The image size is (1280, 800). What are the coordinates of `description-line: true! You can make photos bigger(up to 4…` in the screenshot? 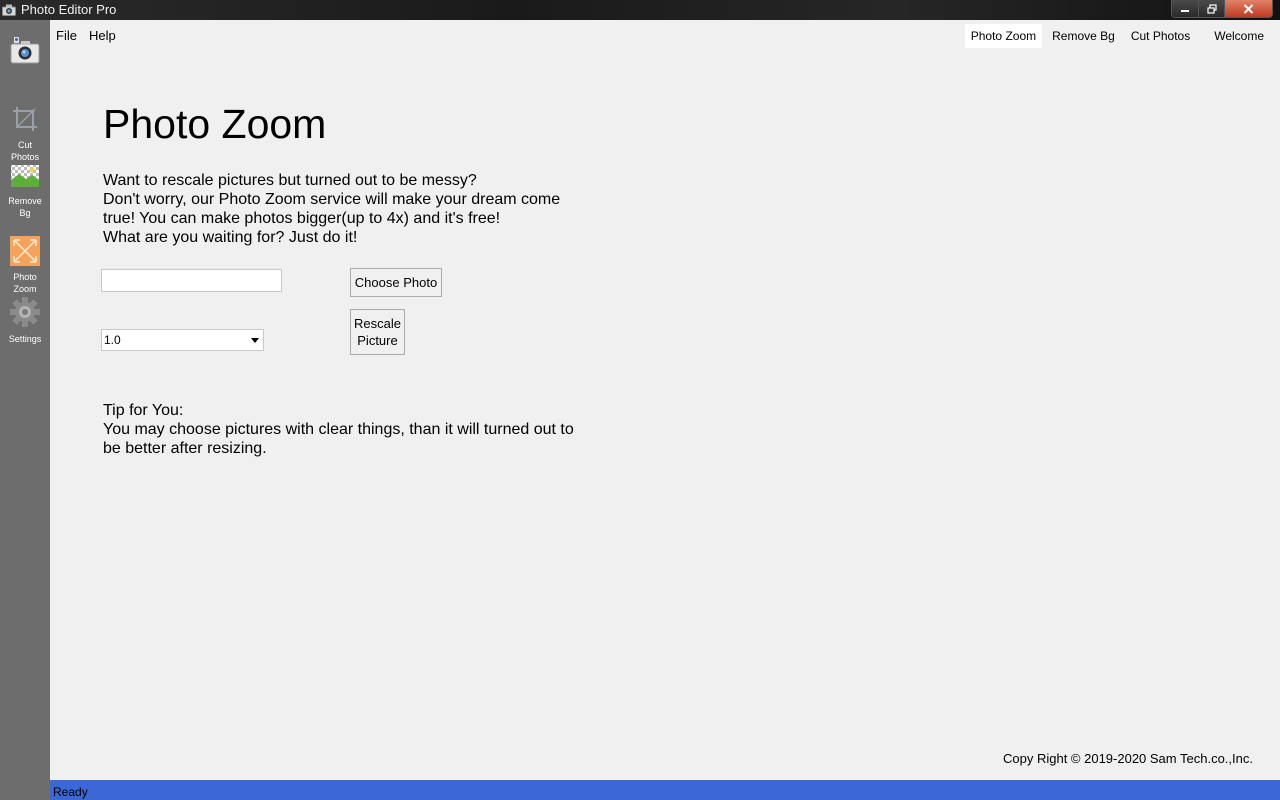 It's located at (302, 218).